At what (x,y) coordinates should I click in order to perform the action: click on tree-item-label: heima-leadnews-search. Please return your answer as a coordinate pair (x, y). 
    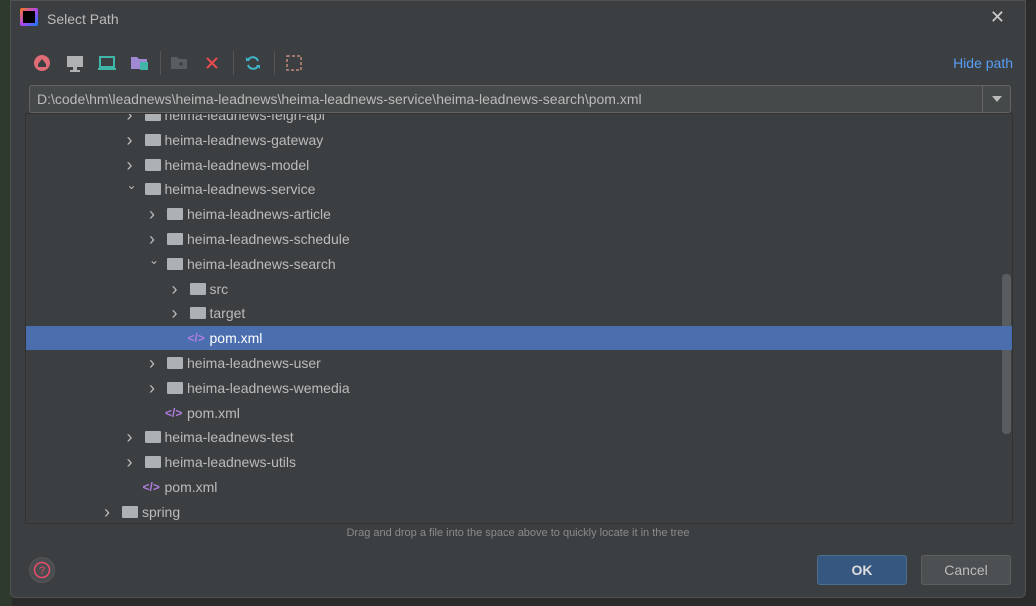
    Looking at the image, I should click on (261, 263).